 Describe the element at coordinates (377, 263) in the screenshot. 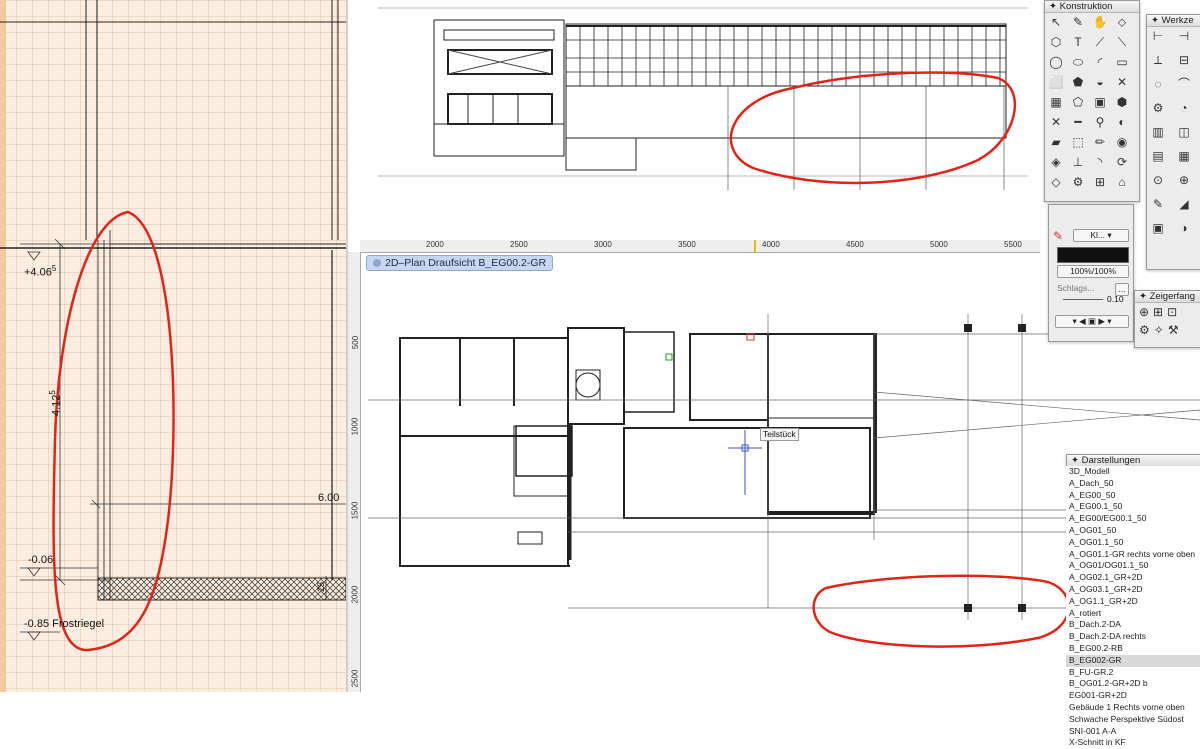

I see `close-icon` at that location.